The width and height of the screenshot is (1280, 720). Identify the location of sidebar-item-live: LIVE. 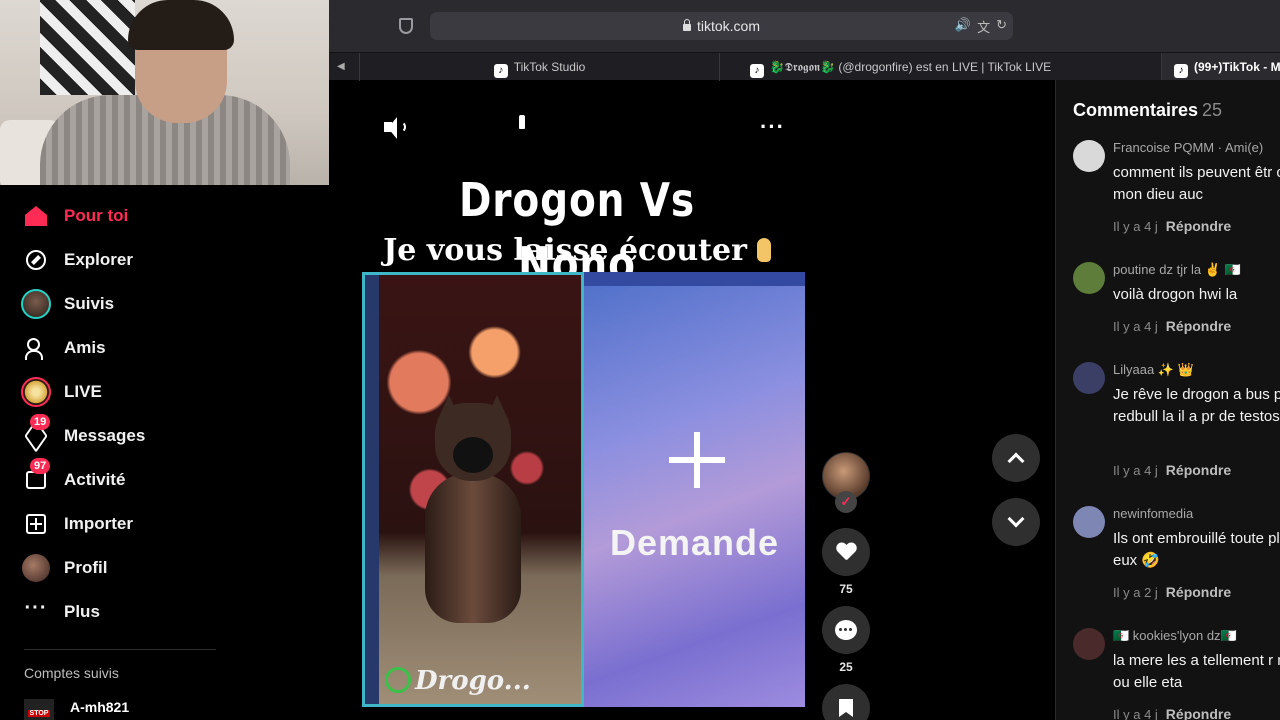
(61, 392).